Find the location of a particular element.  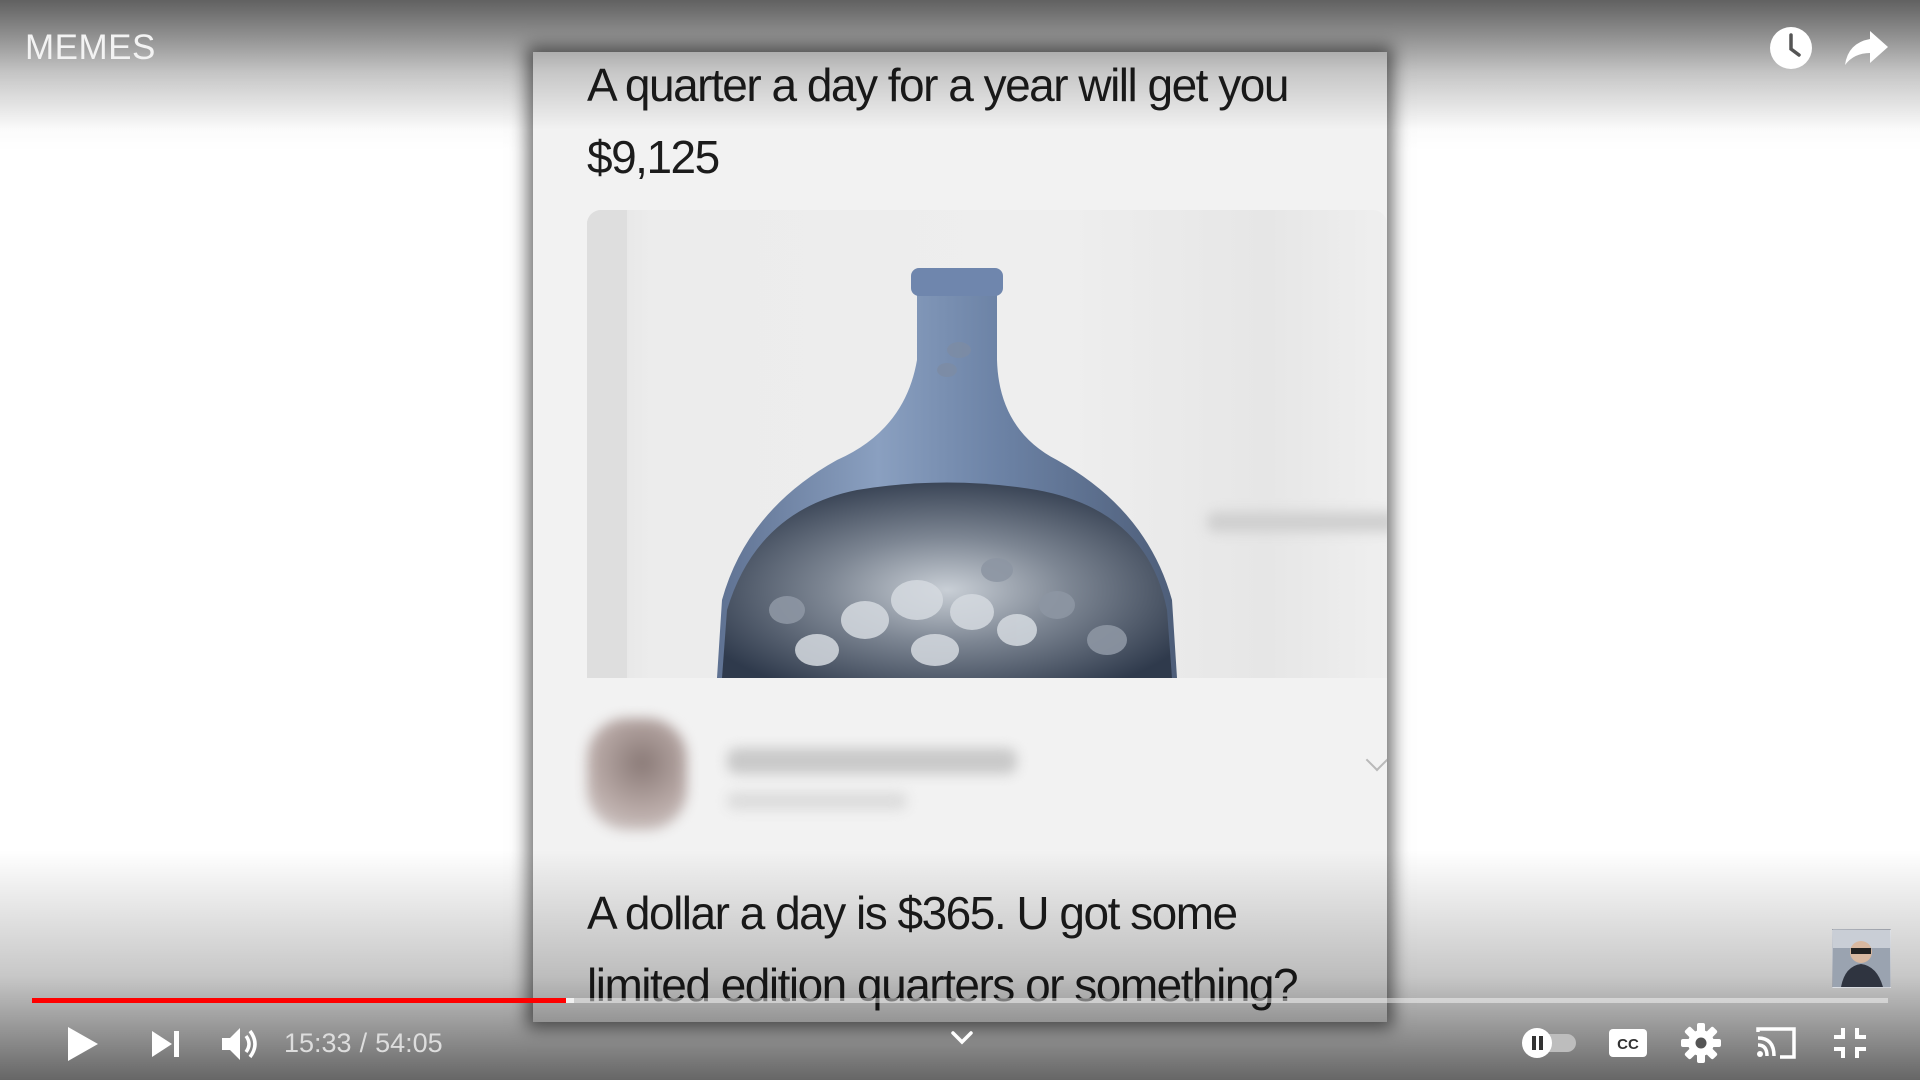

progress-bar is located at coordinates (960, 1000).